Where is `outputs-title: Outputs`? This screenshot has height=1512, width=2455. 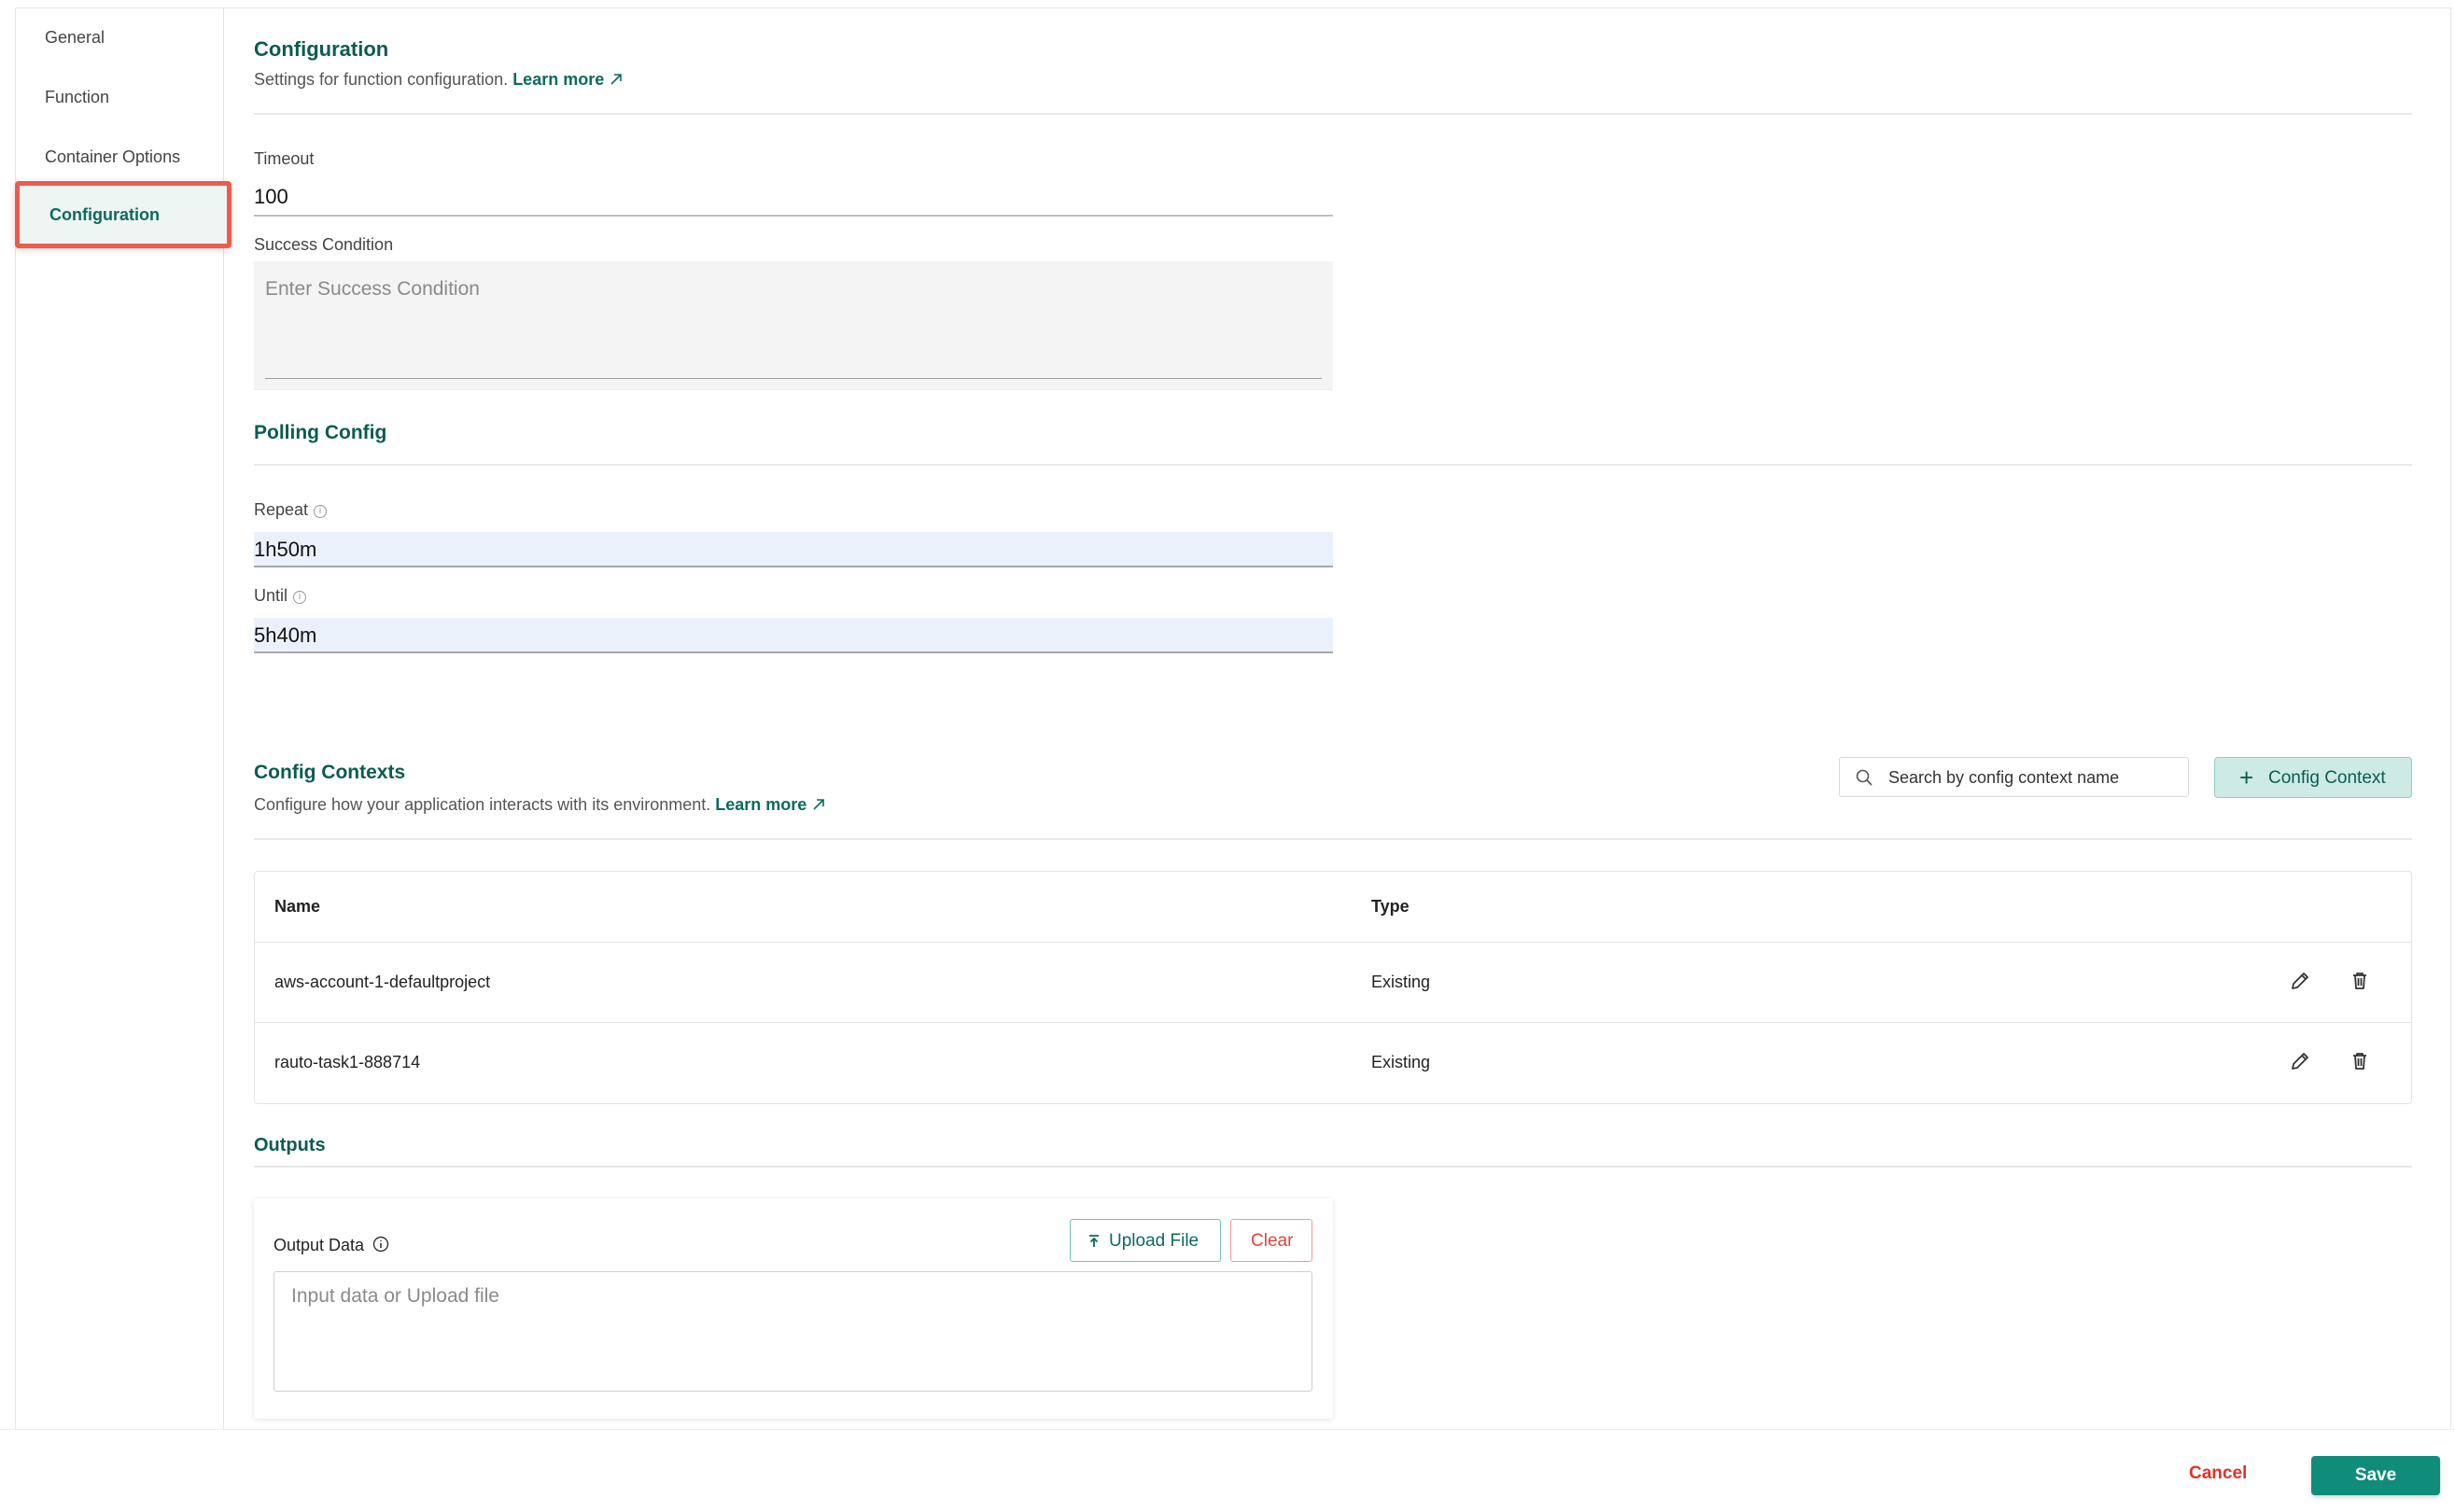 outputs-title: Outputs is located at coordinates (290, 1145).